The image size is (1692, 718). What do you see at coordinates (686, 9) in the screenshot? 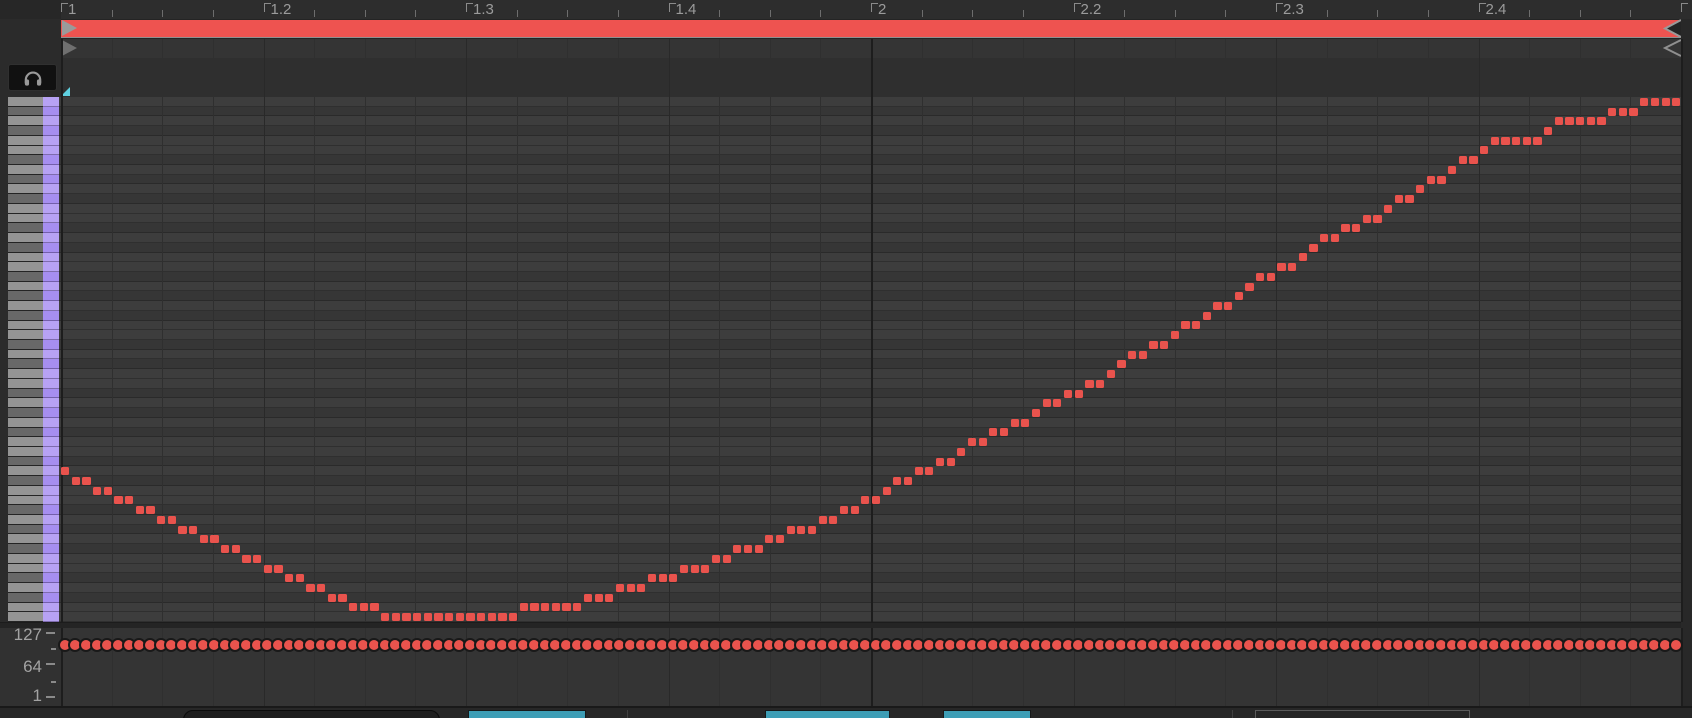
I see `ruler-beat-label: 1.4` at bounding box center [686, 9].